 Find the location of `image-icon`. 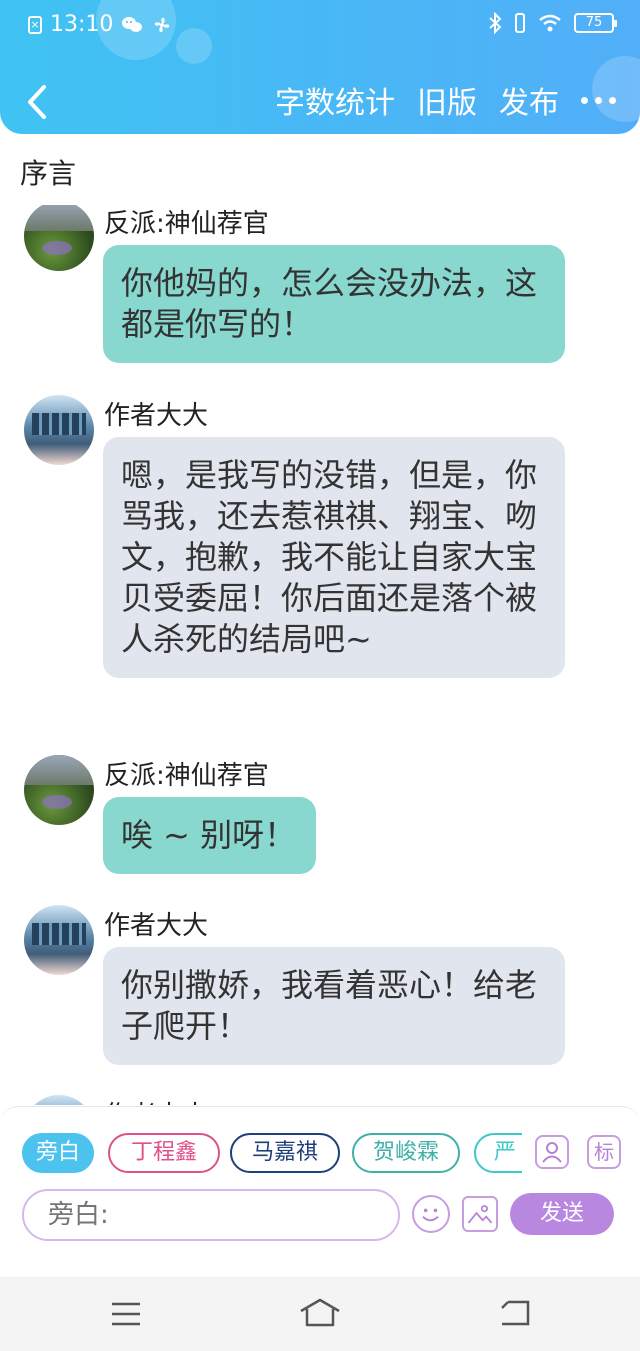

image-icon is located at coordinates (480, 1214).